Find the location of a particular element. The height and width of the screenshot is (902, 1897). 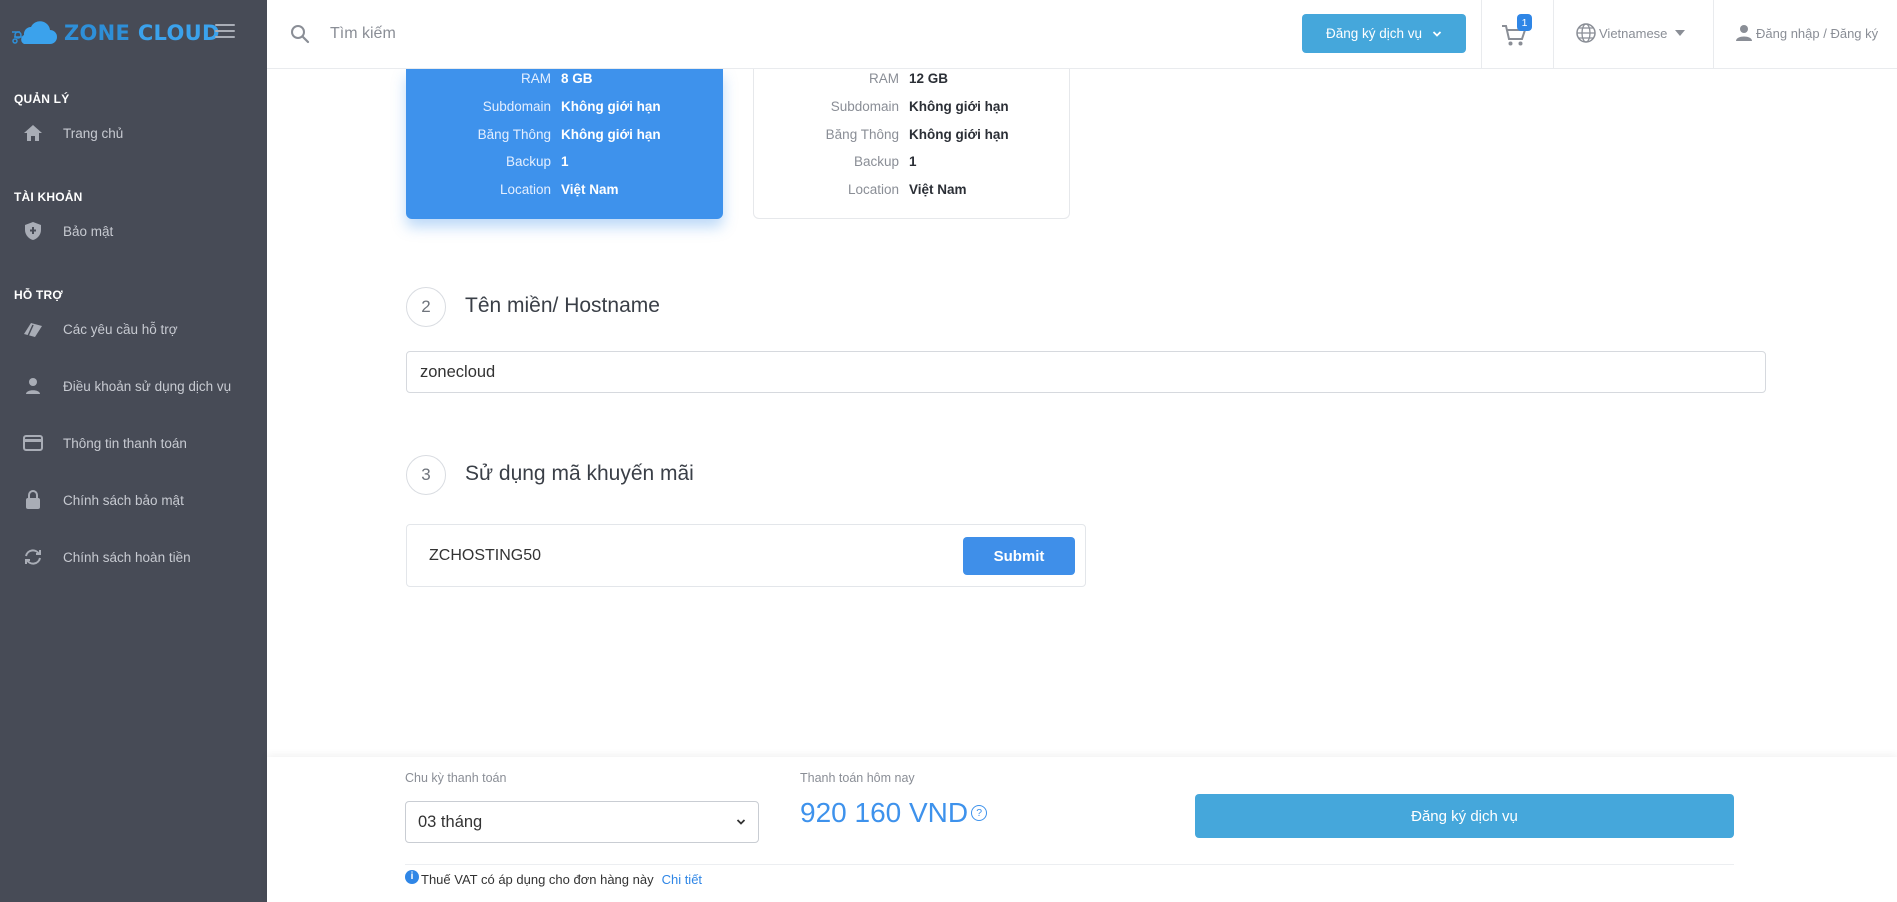

sidebar-item-label: Chính sách bảo mật is located at coordinates (123, 500).